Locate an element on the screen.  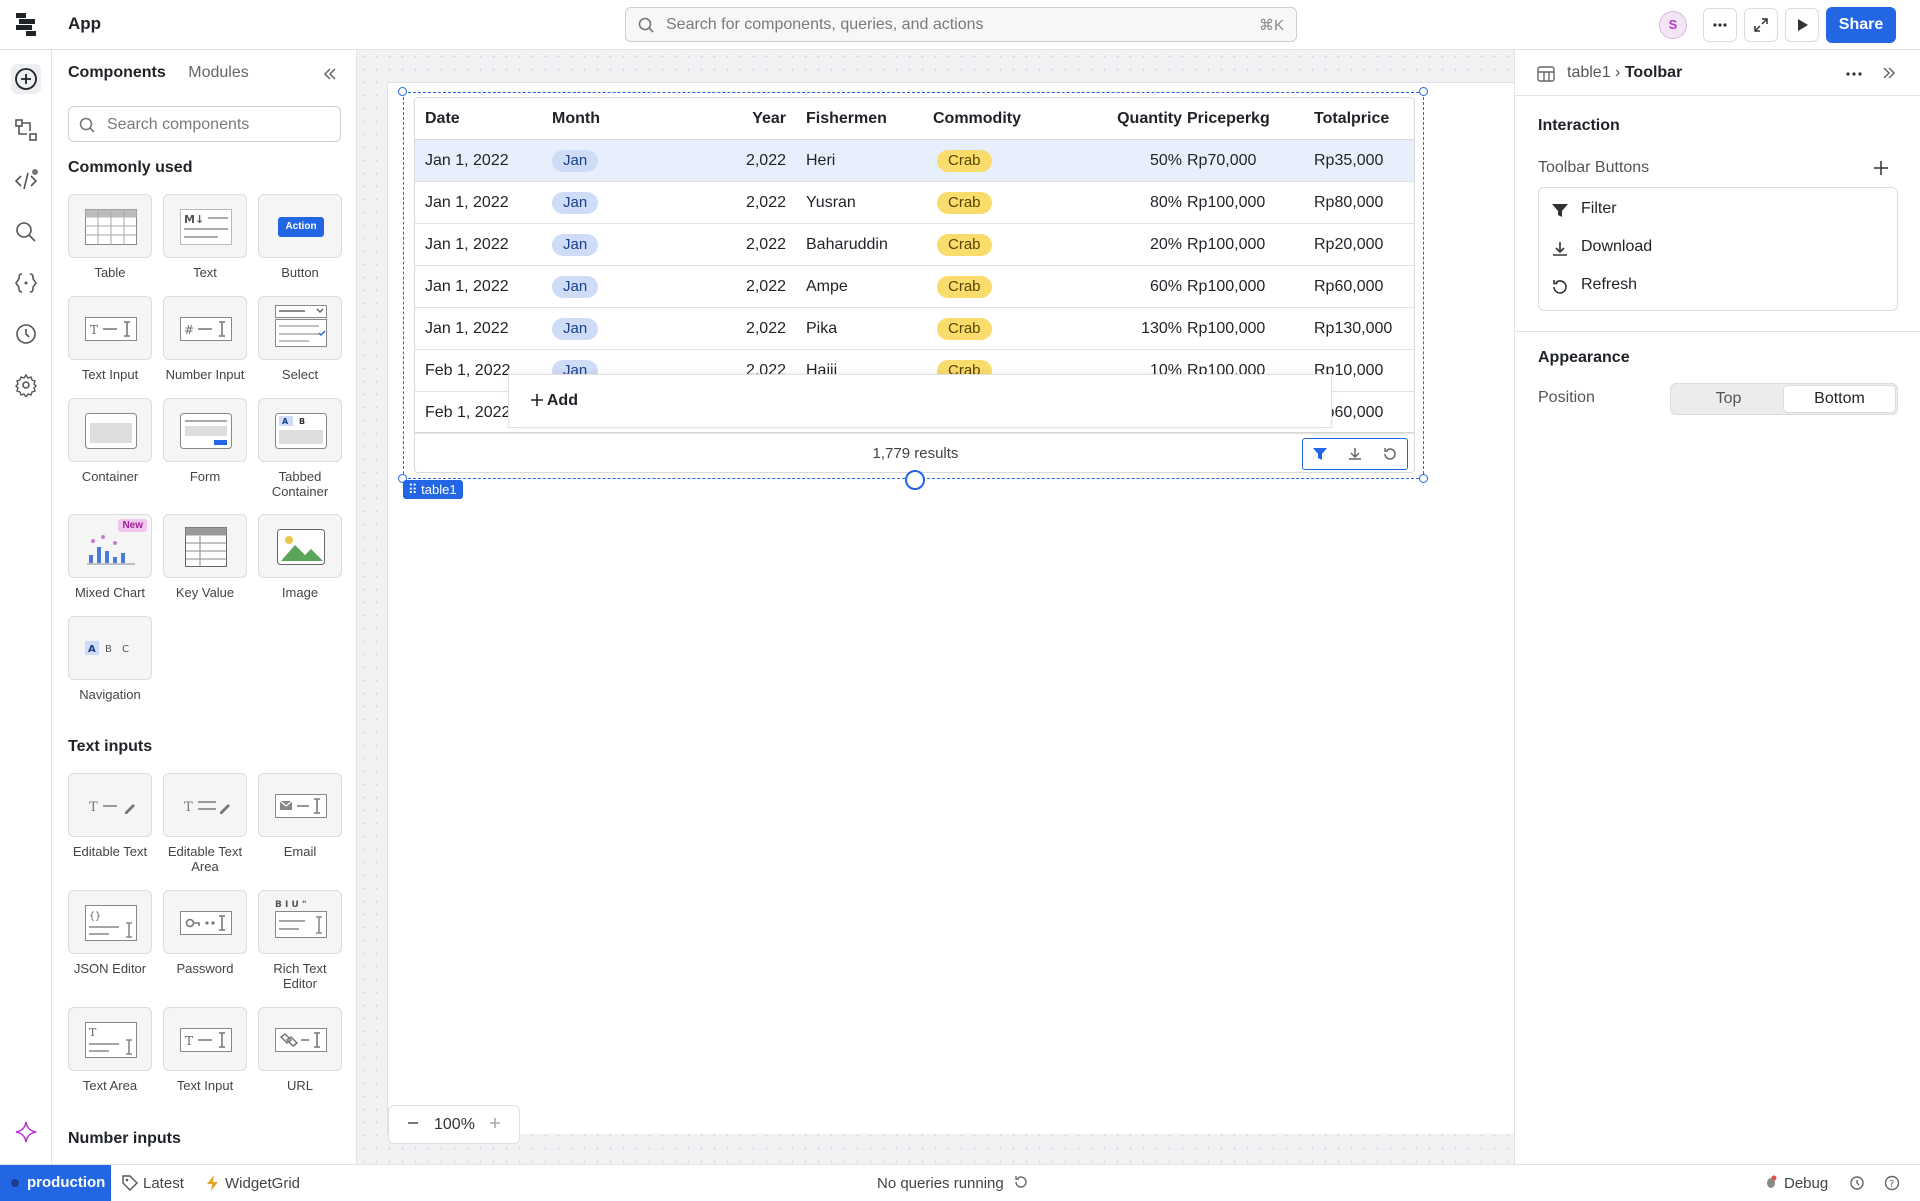
component-rich-text-editor: B I U " Rich Text Editor is located at coordinates (300, 940).